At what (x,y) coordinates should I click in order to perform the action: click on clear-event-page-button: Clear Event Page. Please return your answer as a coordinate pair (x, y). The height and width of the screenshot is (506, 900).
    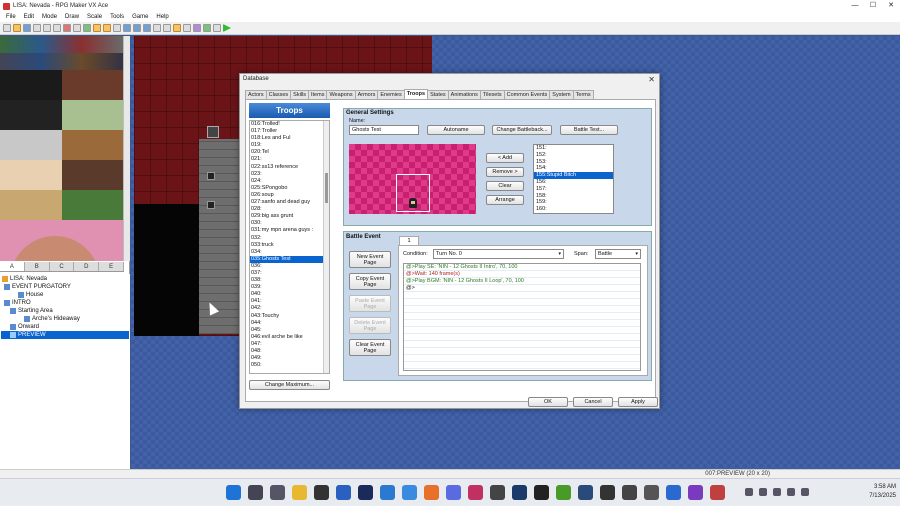
    Looking at the image, I should click on (370, 347).